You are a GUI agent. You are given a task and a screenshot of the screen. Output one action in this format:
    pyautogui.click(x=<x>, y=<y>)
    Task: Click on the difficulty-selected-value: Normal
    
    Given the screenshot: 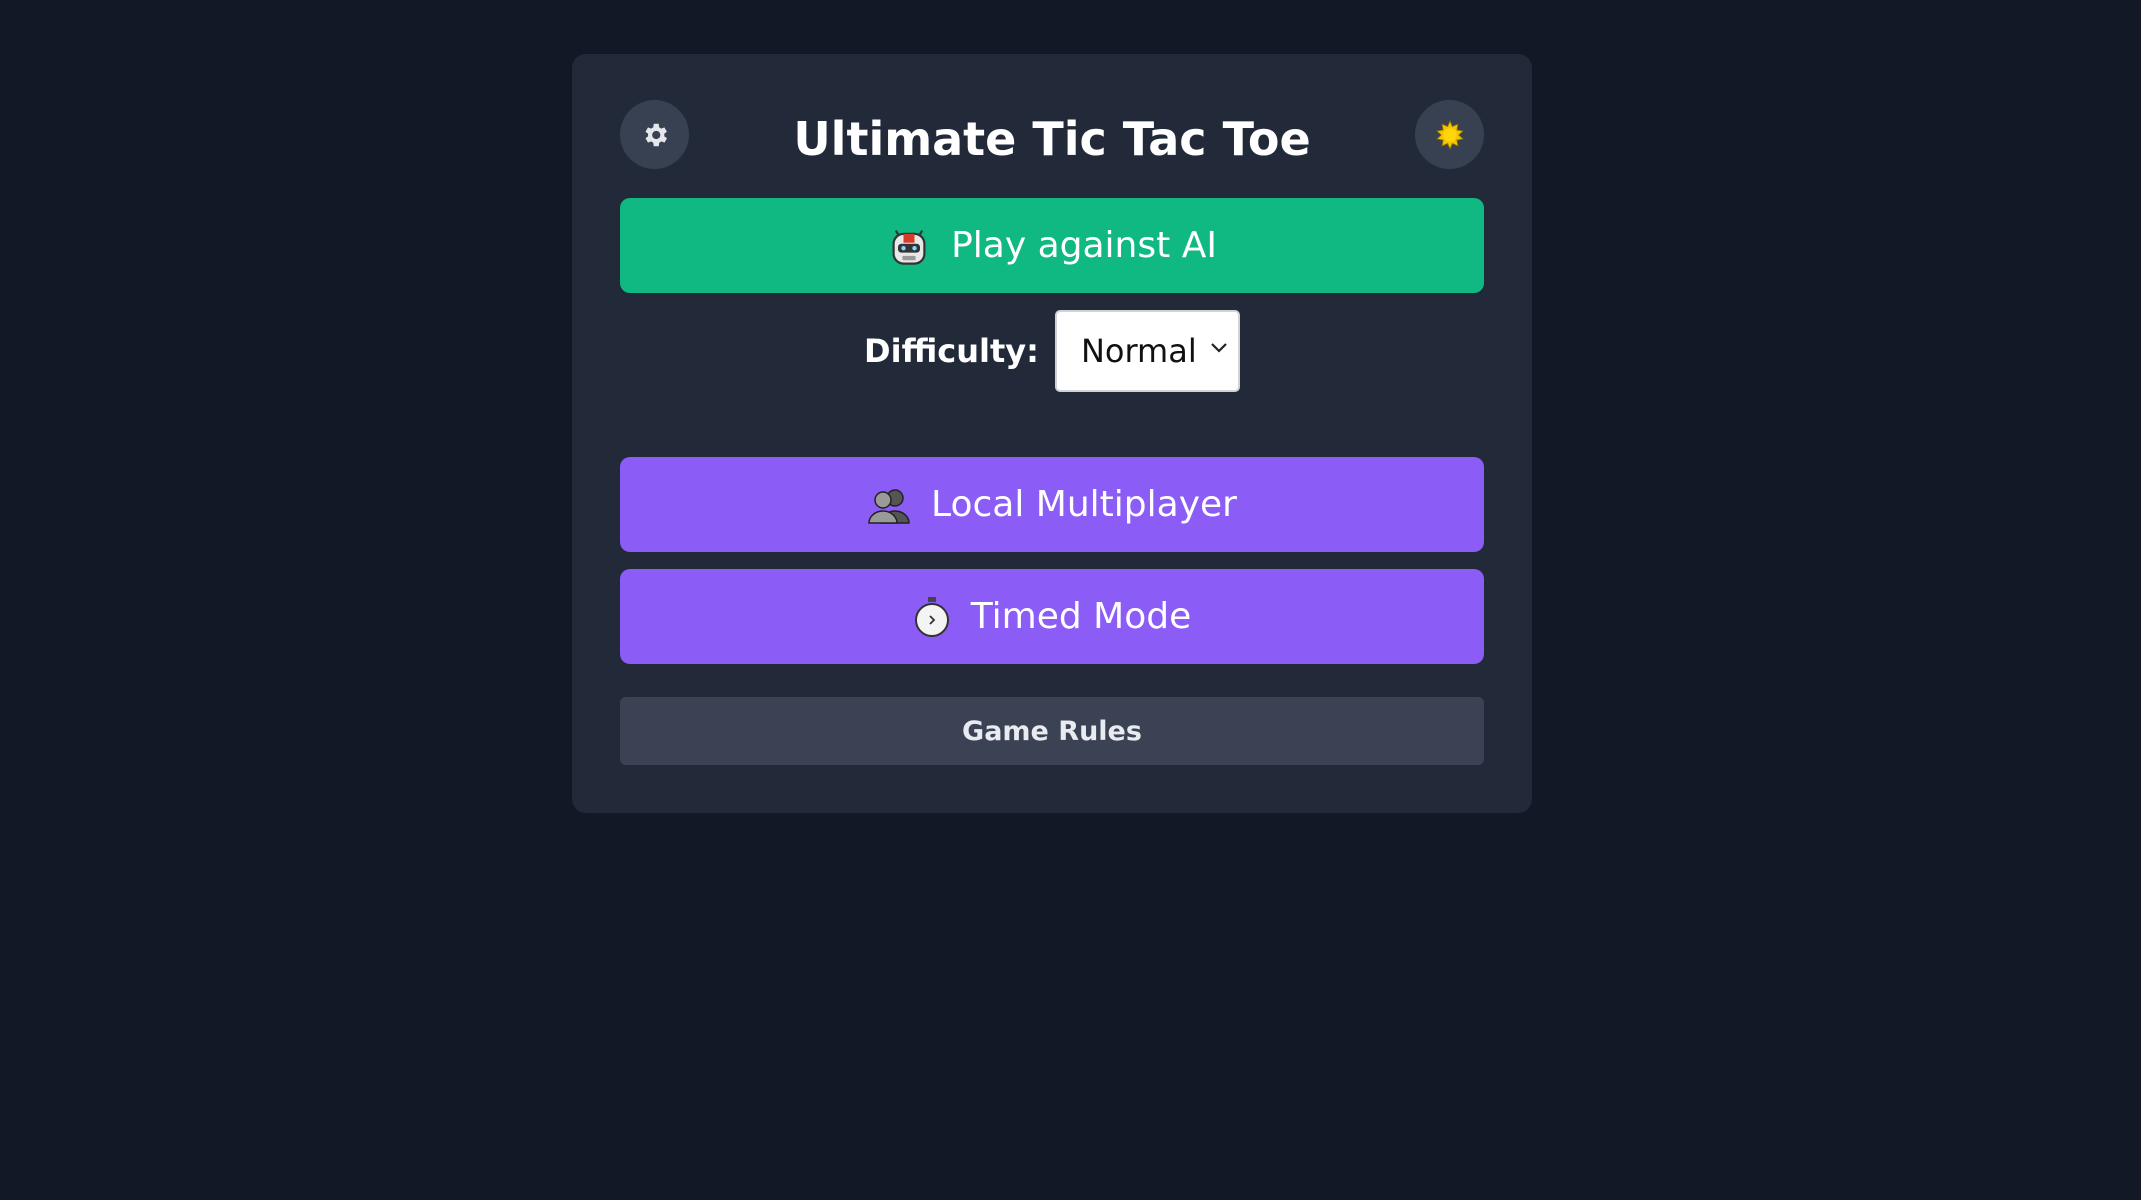 What is the action you would take?
    pyautogui.click(x=1138, y=351)
    